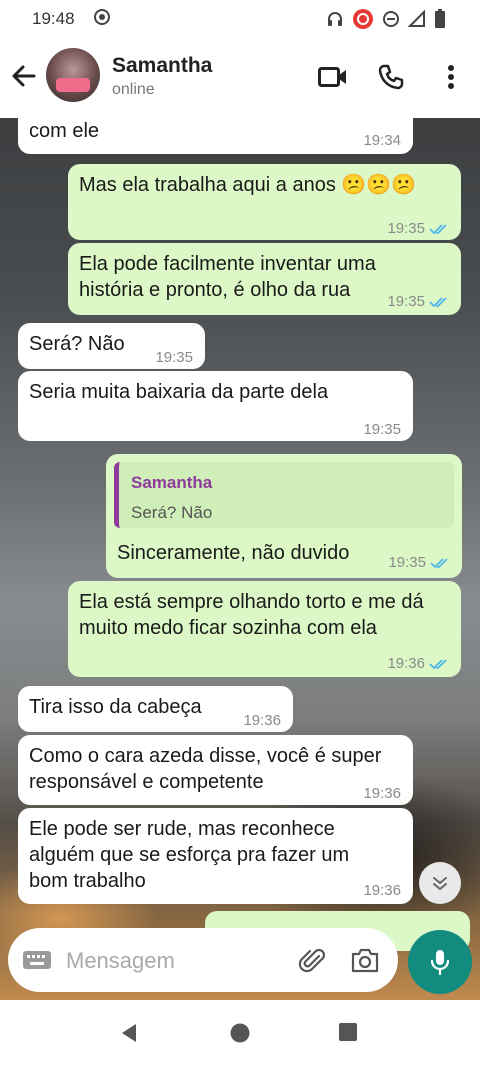  Describe the element at coordinates (179, 392) in the screenshot. I see `message-text: Seria muita baixaria da parte dela` at that location.